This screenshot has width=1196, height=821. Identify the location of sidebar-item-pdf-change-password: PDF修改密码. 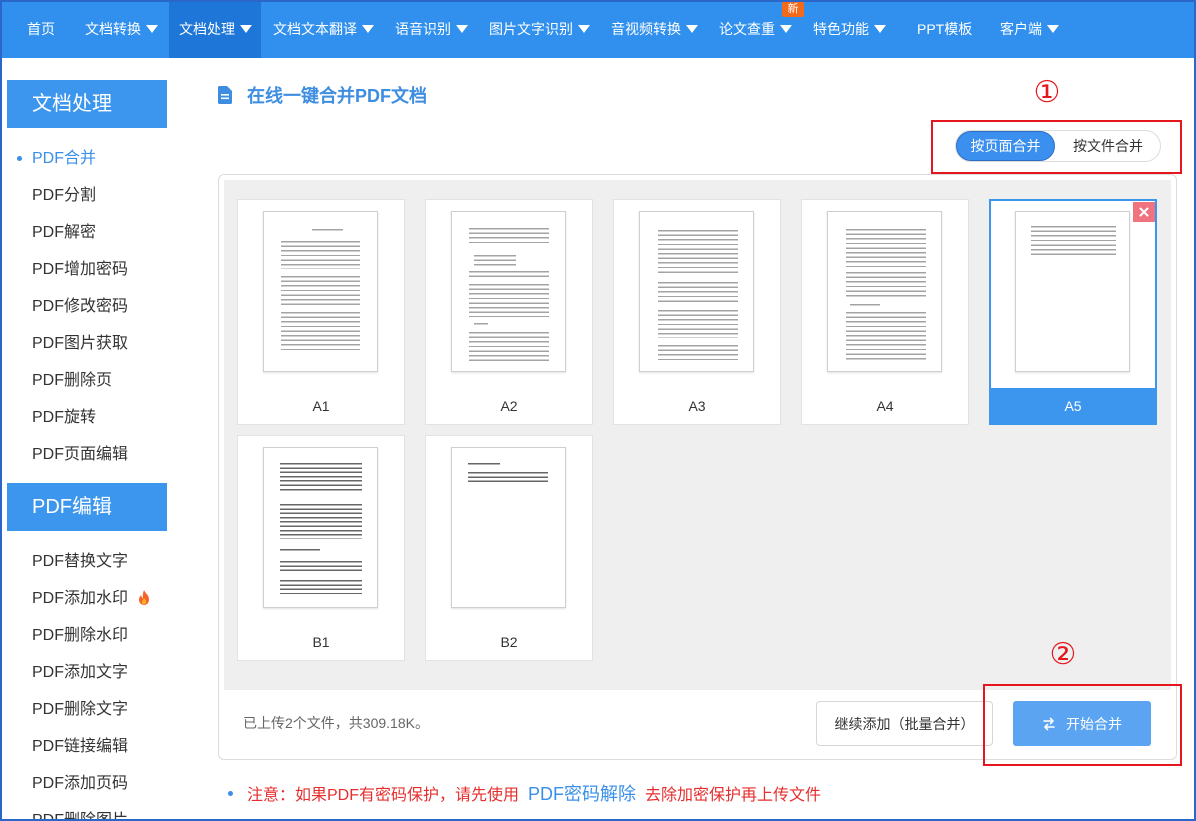
(87, 306).